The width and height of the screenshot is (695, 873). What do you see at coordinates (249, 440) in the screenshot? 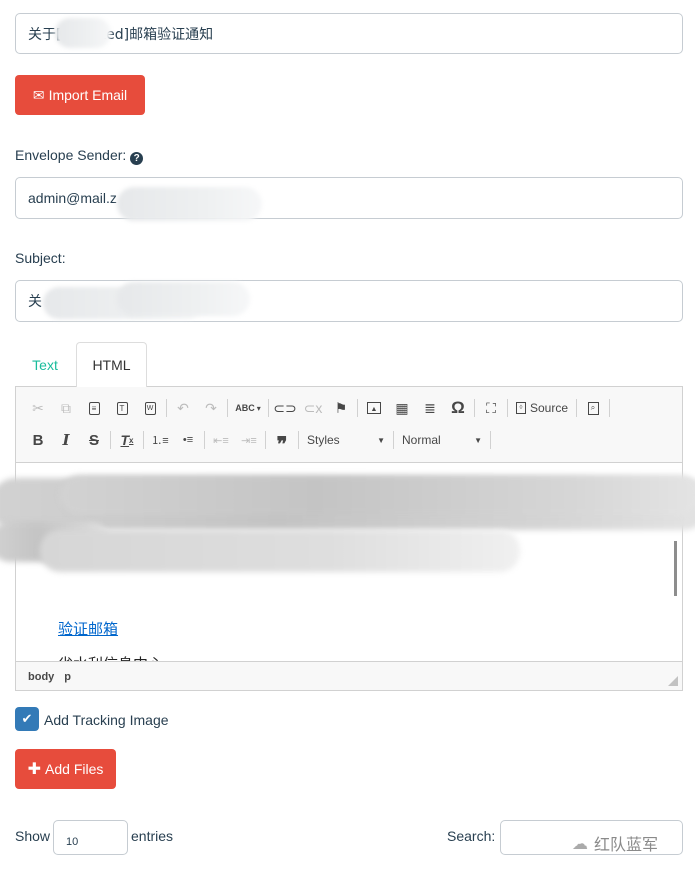
I see `indent-icon: ⇥≡` at bounding box center [249, 440].